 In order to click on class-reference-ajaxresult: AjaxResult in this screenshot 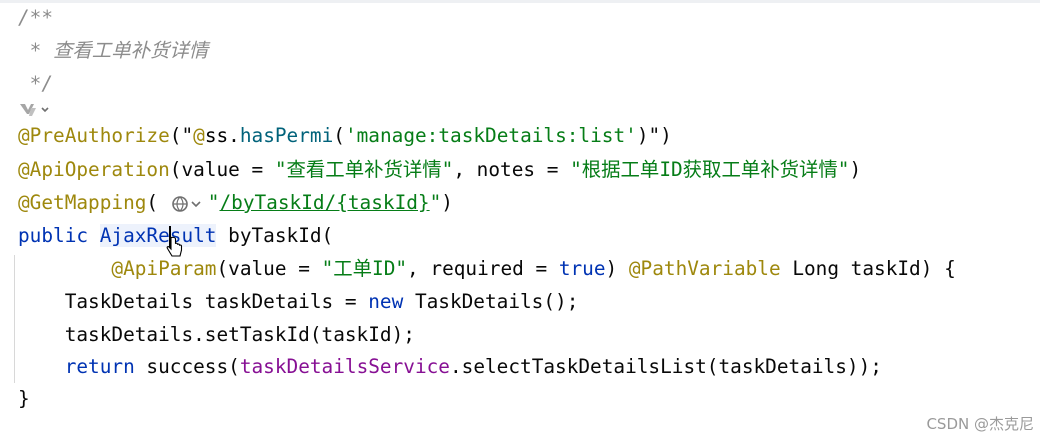, I will do `click(158, 236)`.